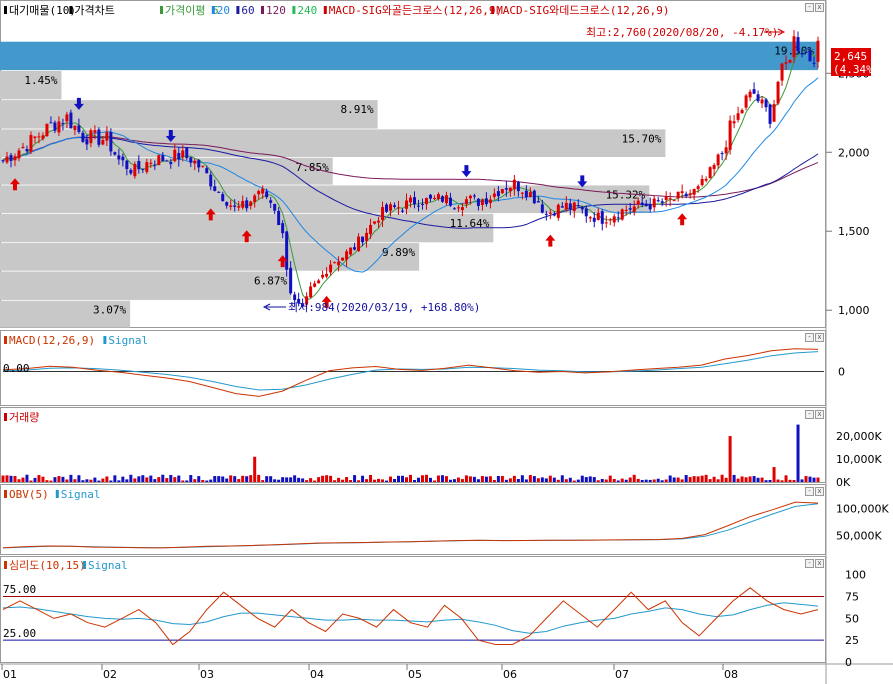 This screenshot has height=684, width=893. Describe the element at coordinates (5, 494) in the screenshot. I see `obv-legend-swatch` at that location.